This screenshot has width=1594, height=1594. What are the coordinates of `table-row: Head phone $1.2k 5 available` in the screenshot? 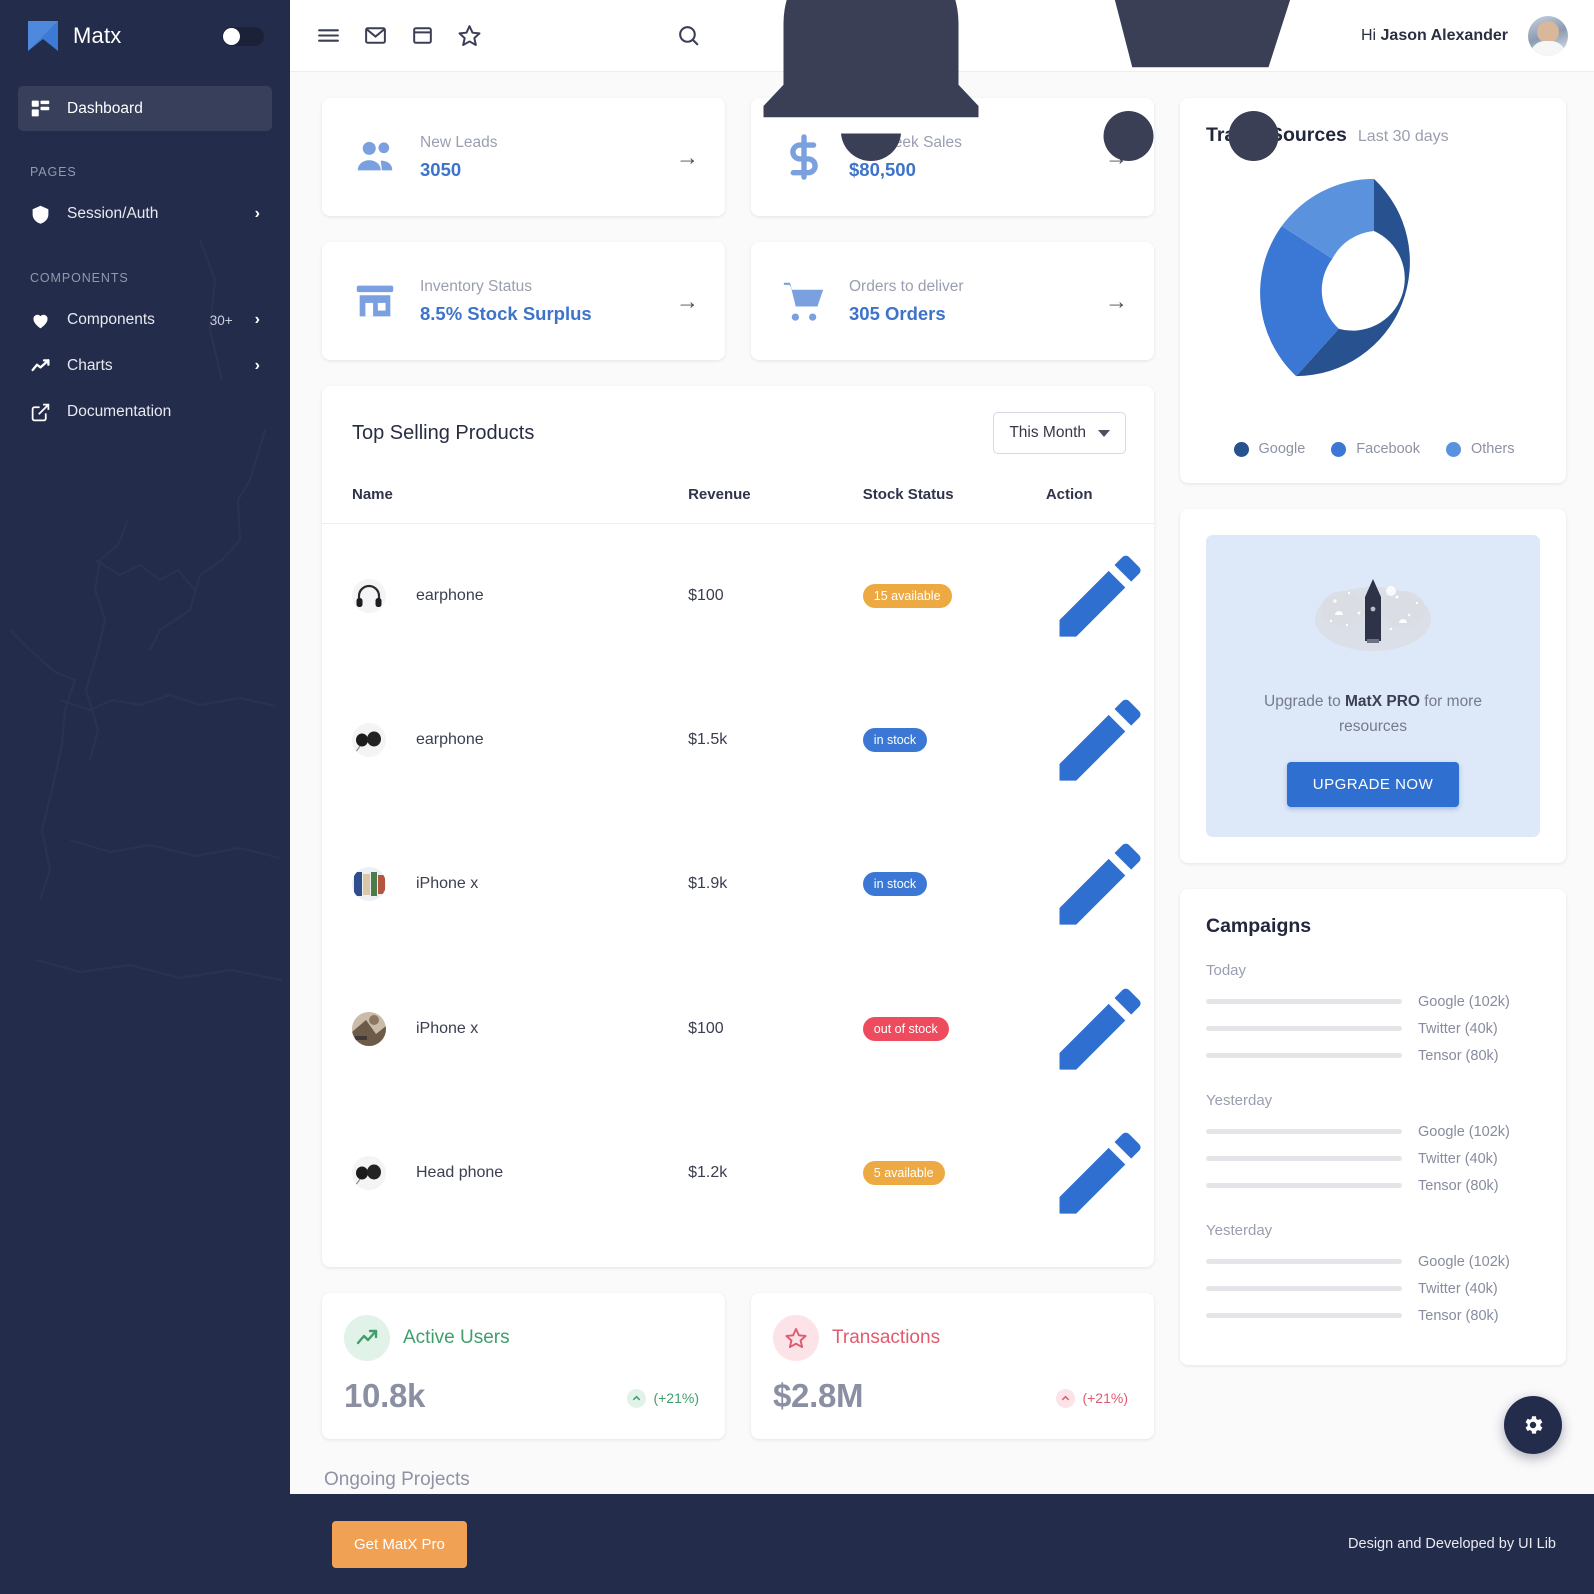 It's located at (738, 1173).